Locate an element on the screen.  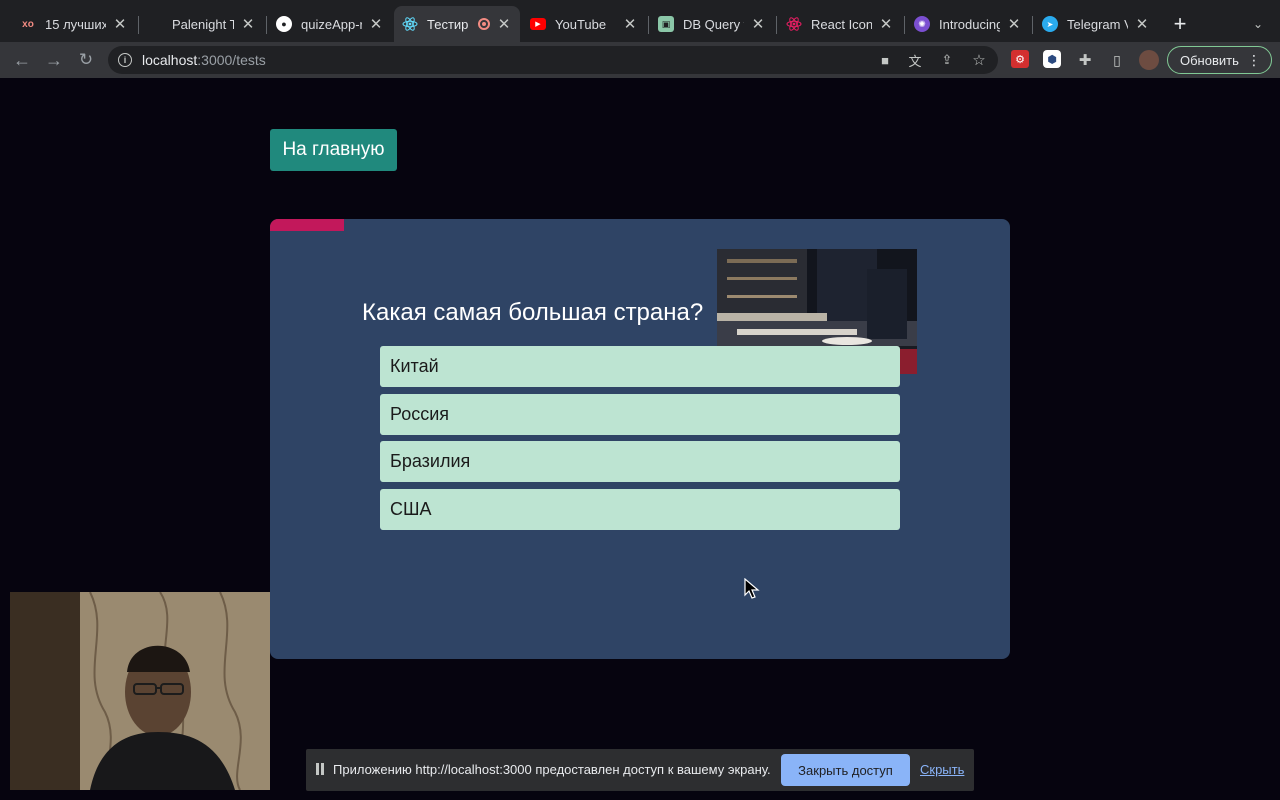
tab-title: quizeApp-r is located at coordinates (331, 24).